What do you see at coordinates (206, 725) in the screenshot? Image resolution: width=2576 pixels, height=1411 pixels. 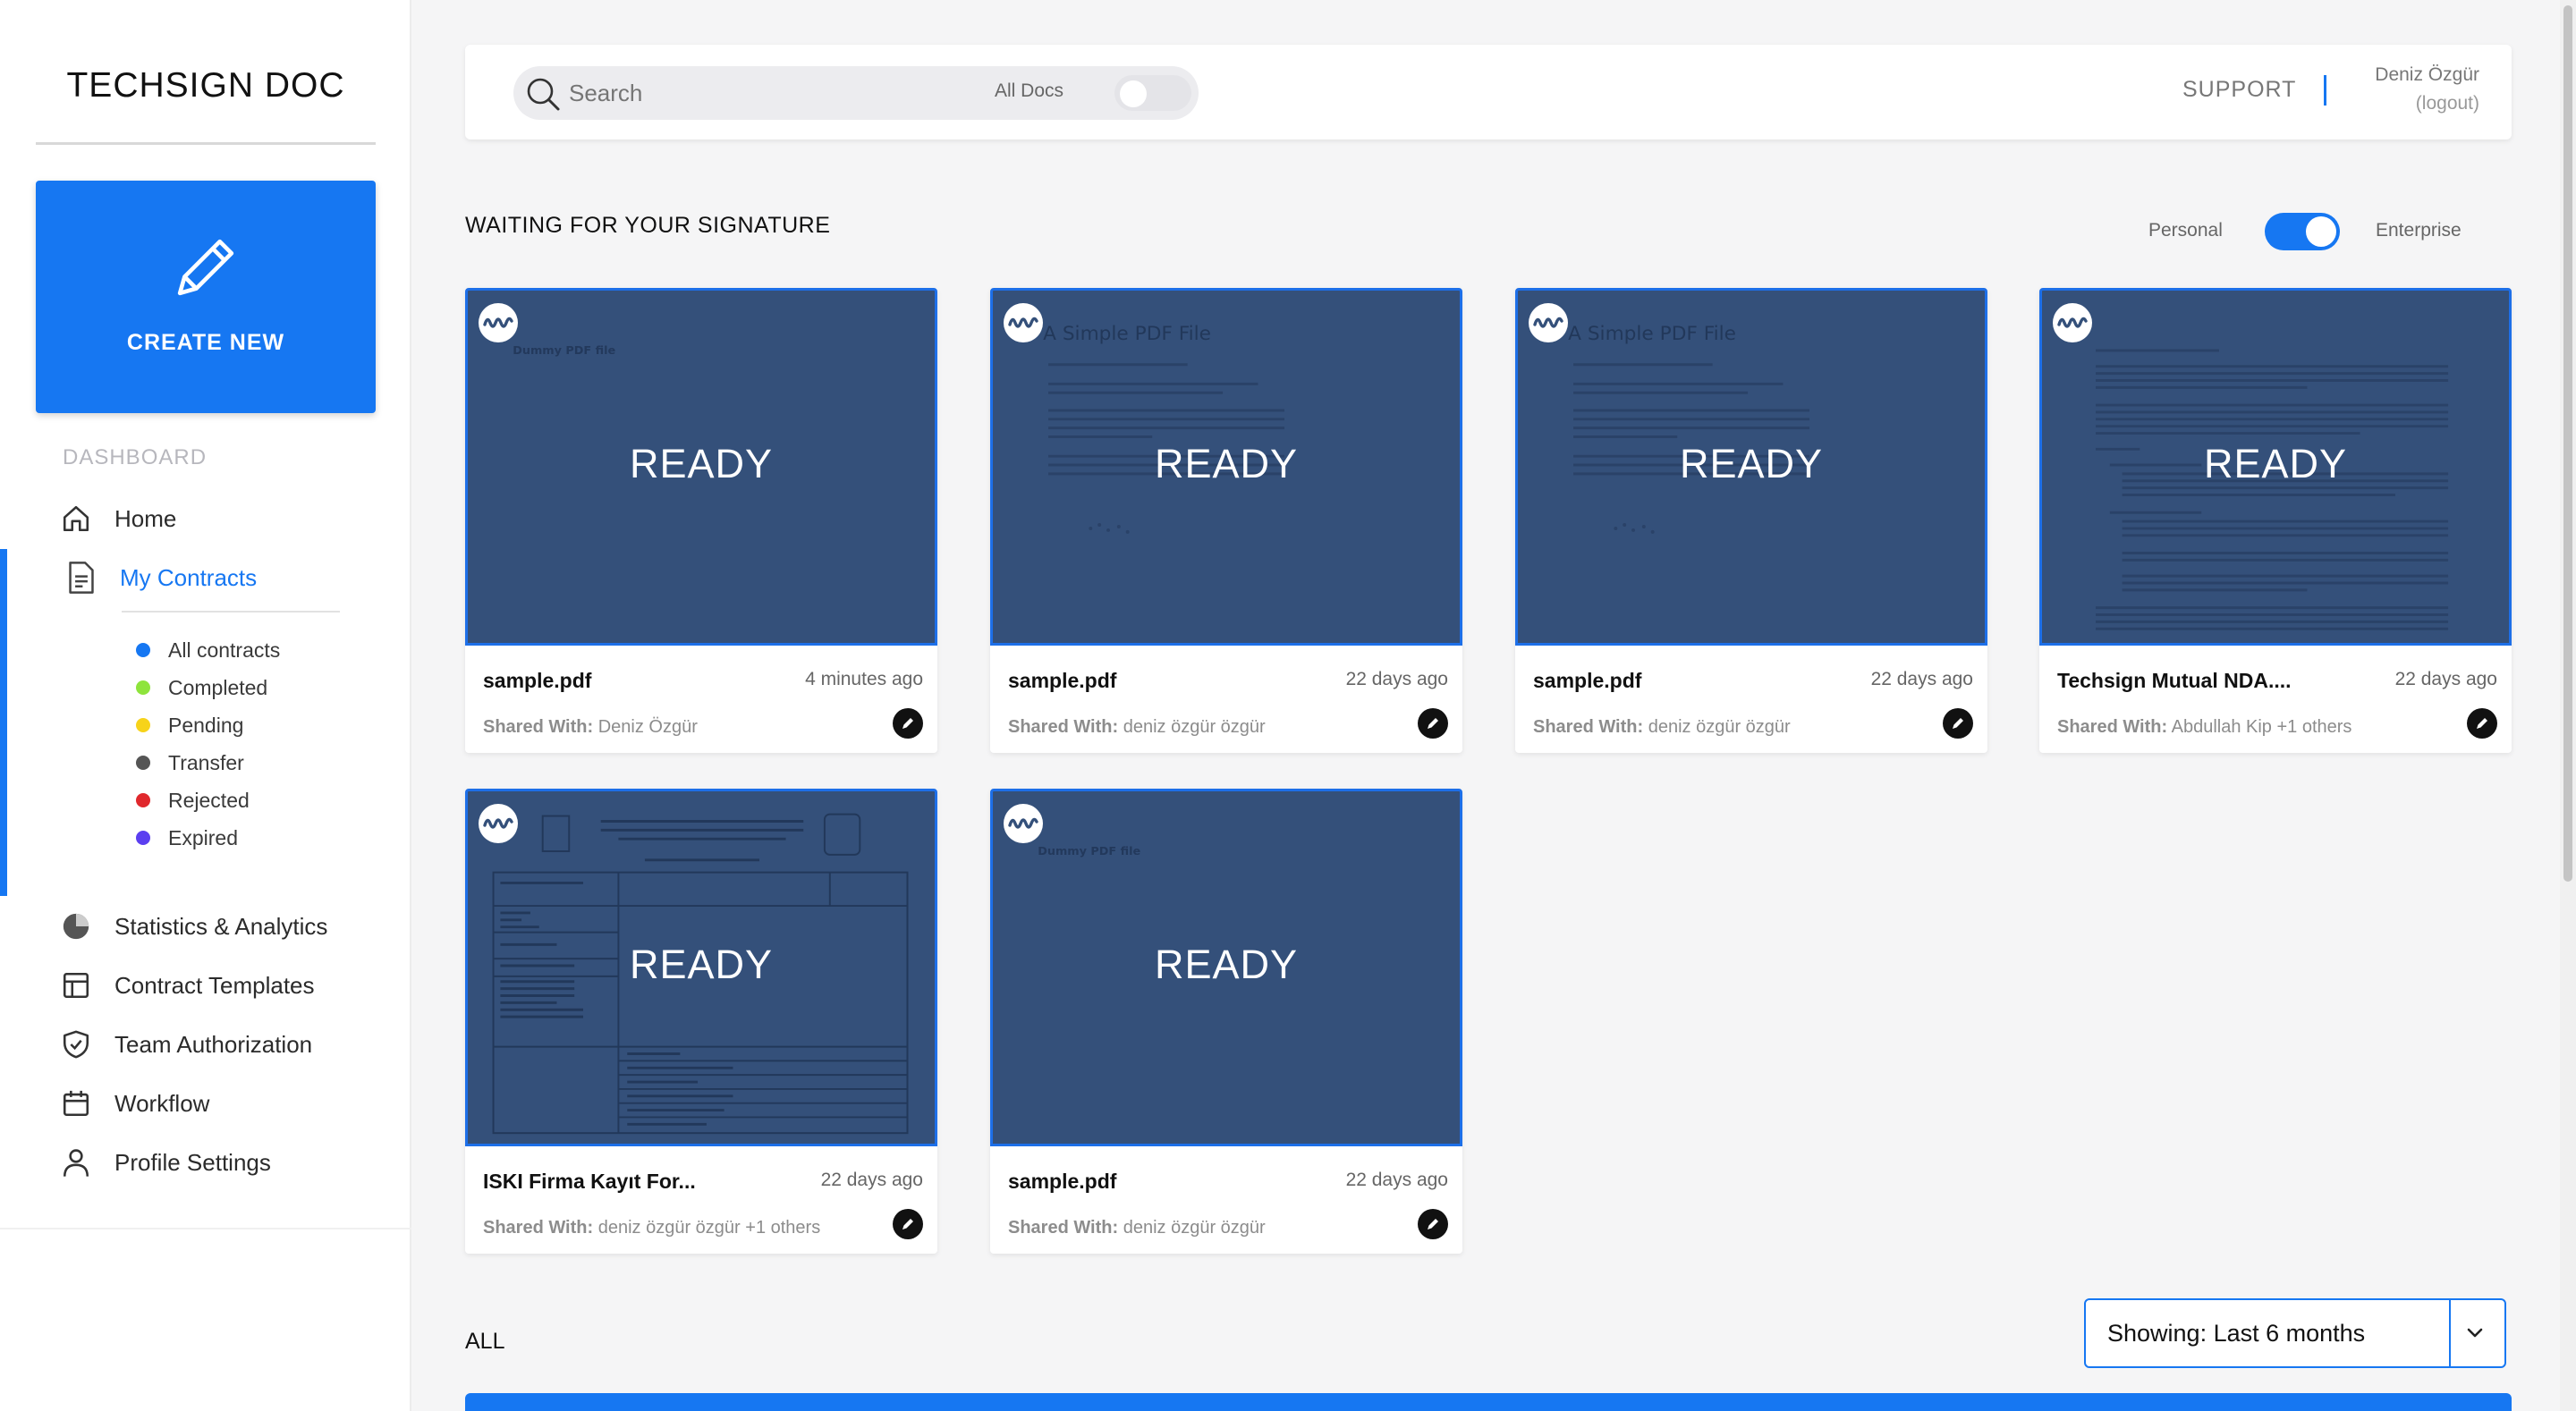 I see `submenu-label: Pending` at bounding box center [206, 725].